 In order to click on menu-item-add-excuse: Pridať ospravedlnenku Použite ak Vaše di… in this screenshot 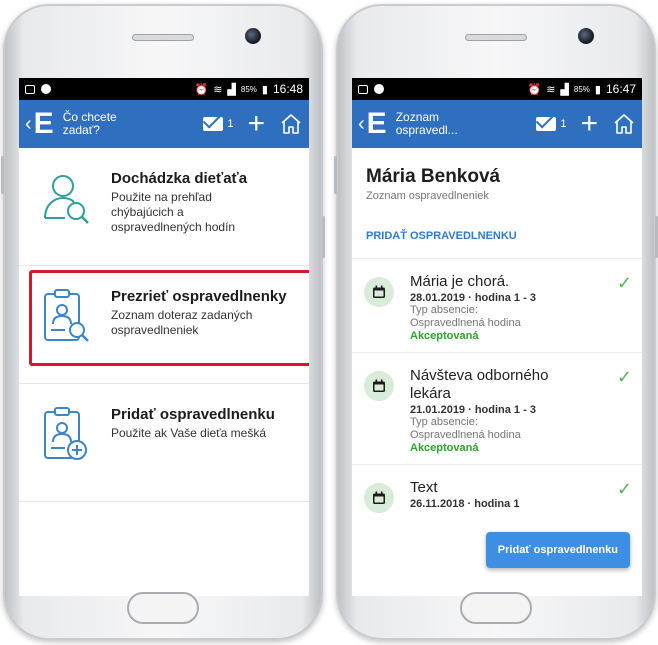, I will do `click(164, 443)`.